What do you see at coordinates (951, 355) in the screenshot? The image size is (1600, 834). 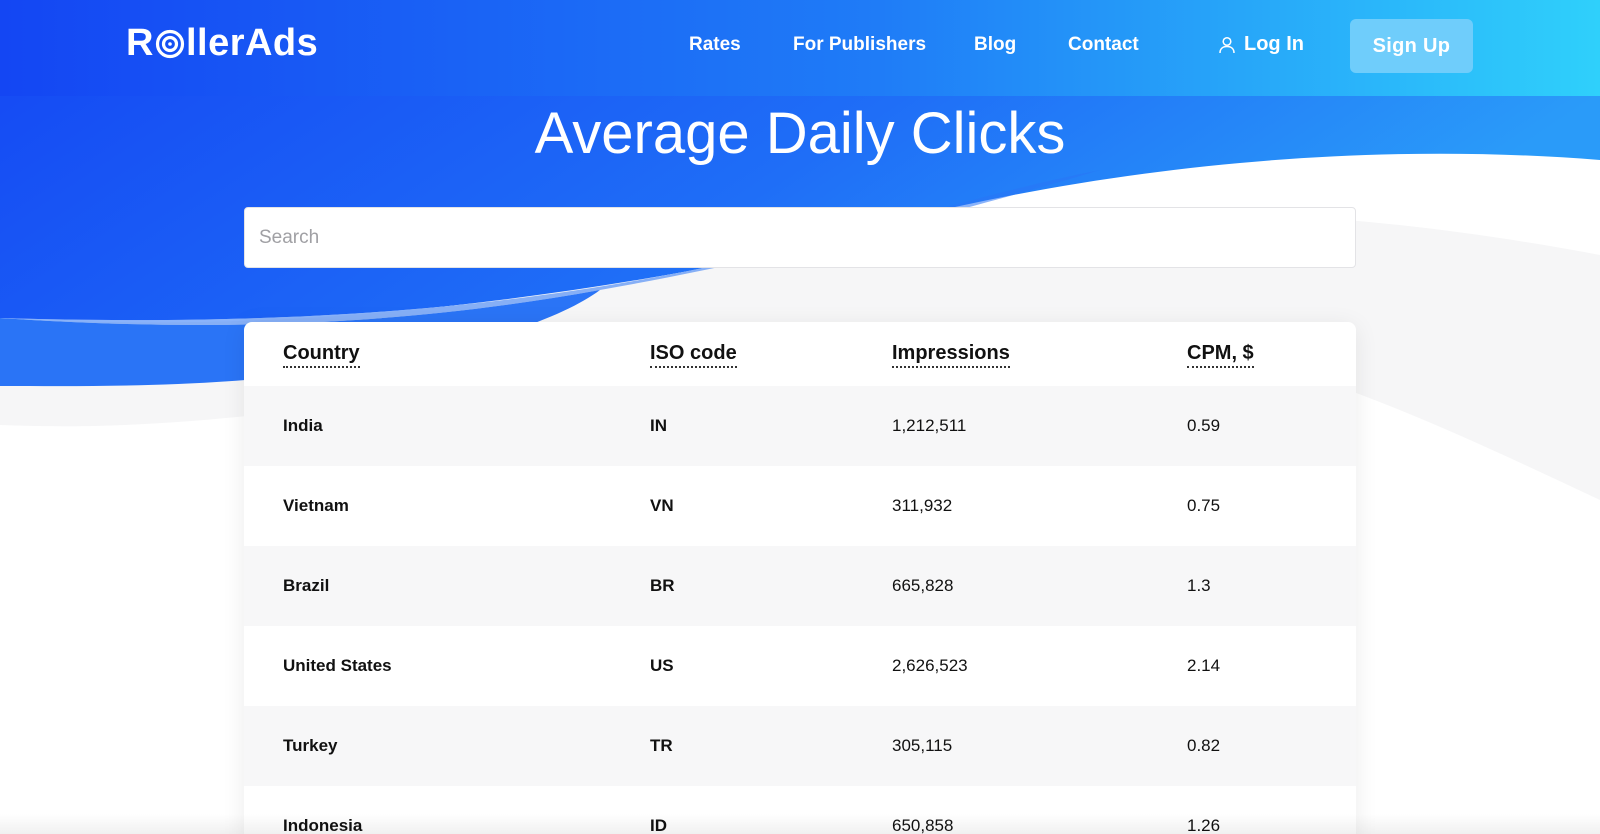 I see `column-header-impressions: Impressions` at bounding box center [951, 355].